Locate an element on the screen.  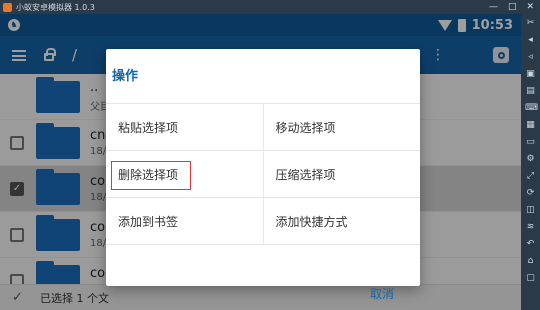
volume-up-icon: ◂ is located at coordinates (530, 40).